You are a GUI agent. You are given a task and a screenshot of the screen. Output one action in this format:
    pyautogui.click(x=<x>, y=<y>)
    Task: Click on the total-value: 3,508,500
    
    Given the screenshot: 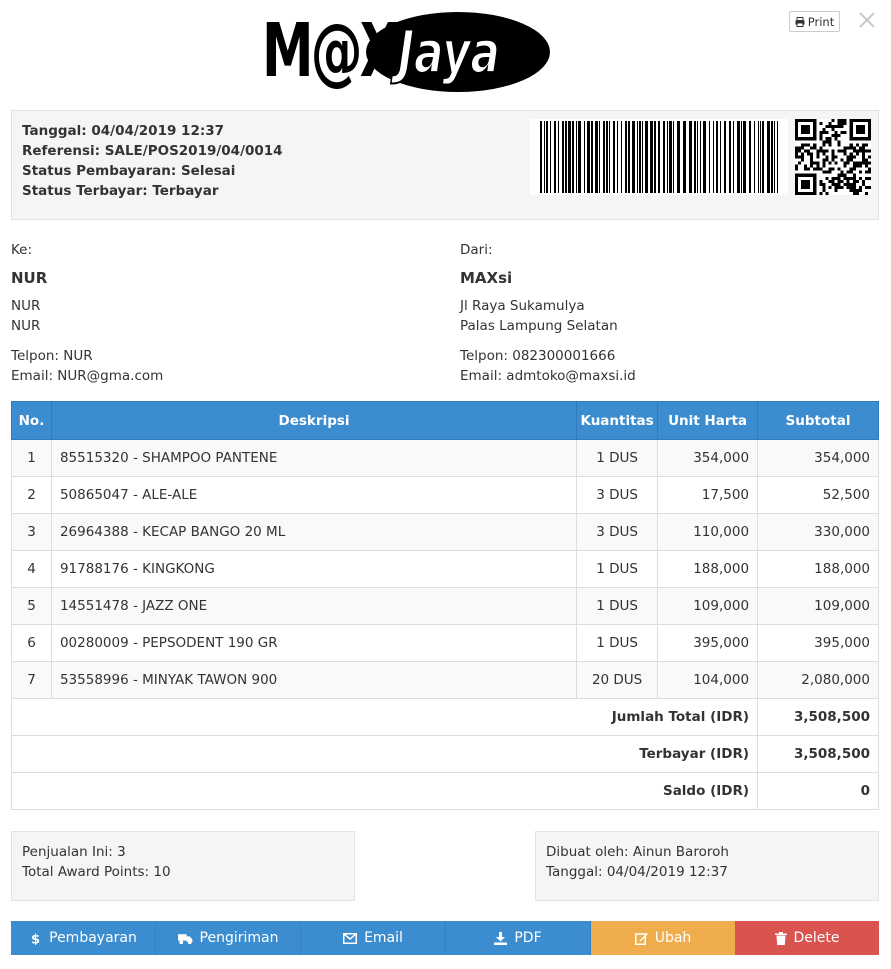 What is the action you would take?
    pyautogui.click(x=818, y=717)
    